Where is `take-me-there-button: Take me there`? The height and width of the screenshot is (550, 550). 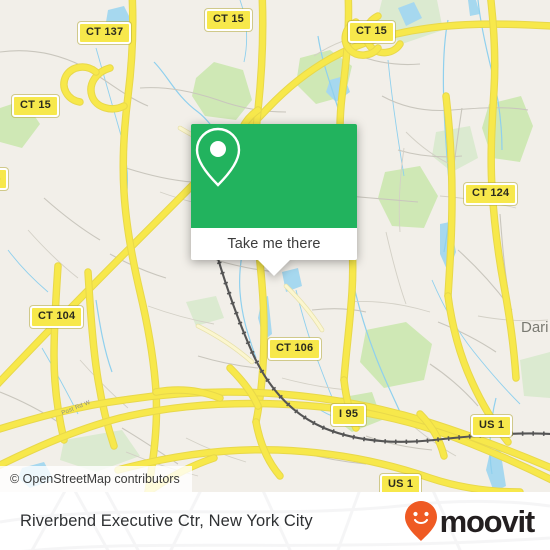
take-me-there-button: Take me there is located at coordinates (274, 244).